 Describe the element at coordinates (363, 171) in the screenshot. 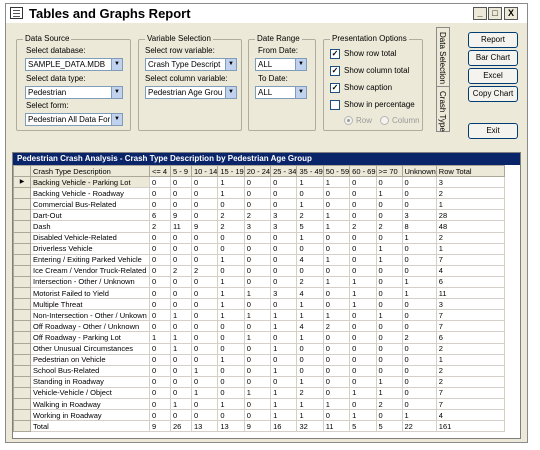

I see `column-header: 60 - 69` at that location.